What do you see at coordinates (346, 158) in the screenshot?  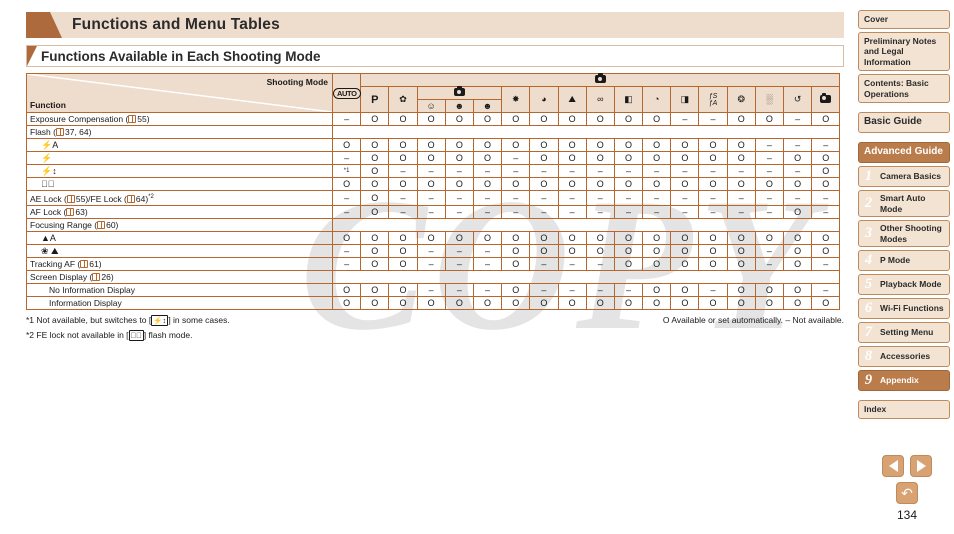 I see `cell-auto: –` at bounding box center [346, 158].